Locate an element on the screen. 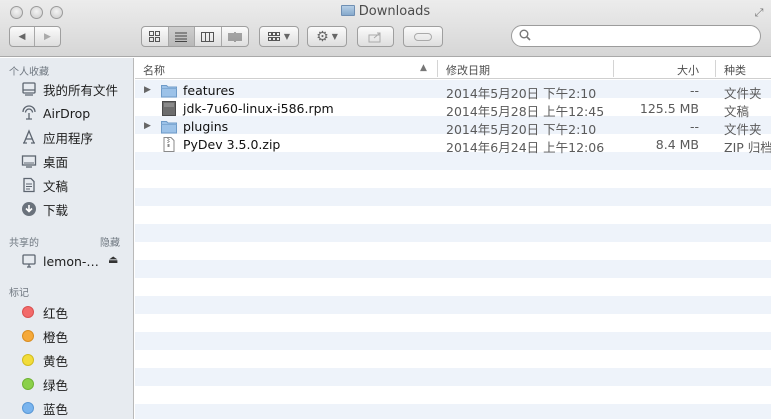 The width and height of the screenshot is (771, 419). sidebar-item-label: 我的所有文件 is located at coordinates (81, 90).